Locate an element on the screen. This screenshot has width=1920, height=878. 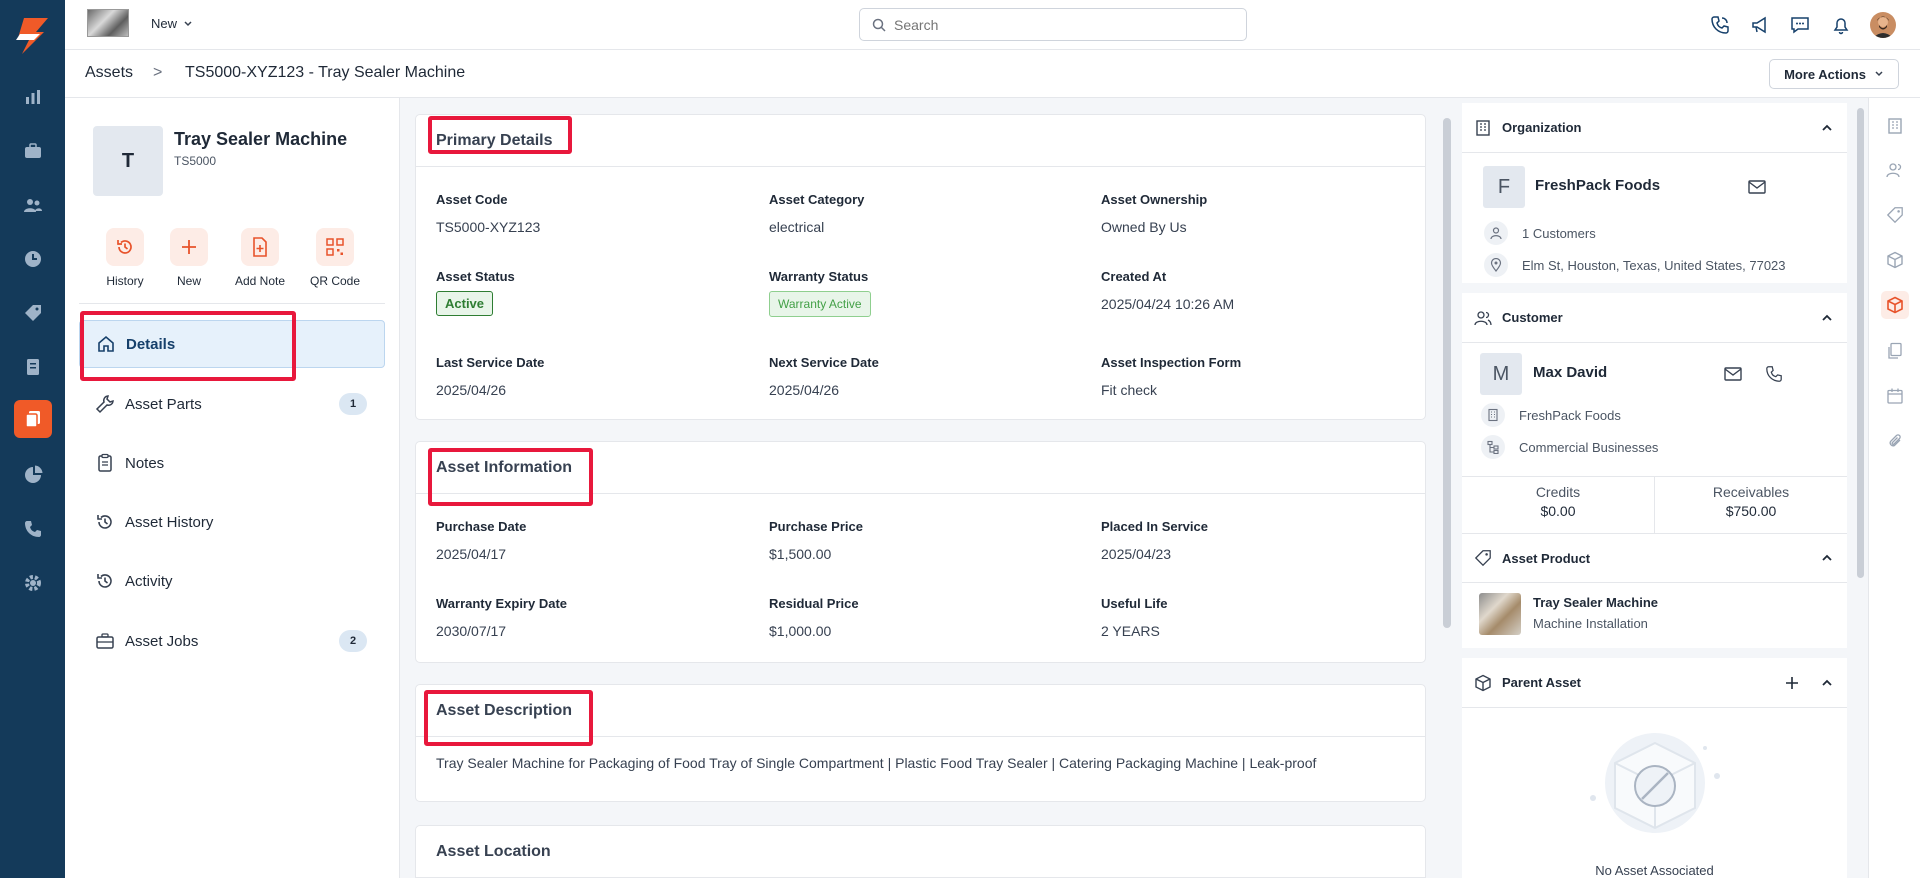
breadcrumb-root: Assets is located at coordinates (109, 73).